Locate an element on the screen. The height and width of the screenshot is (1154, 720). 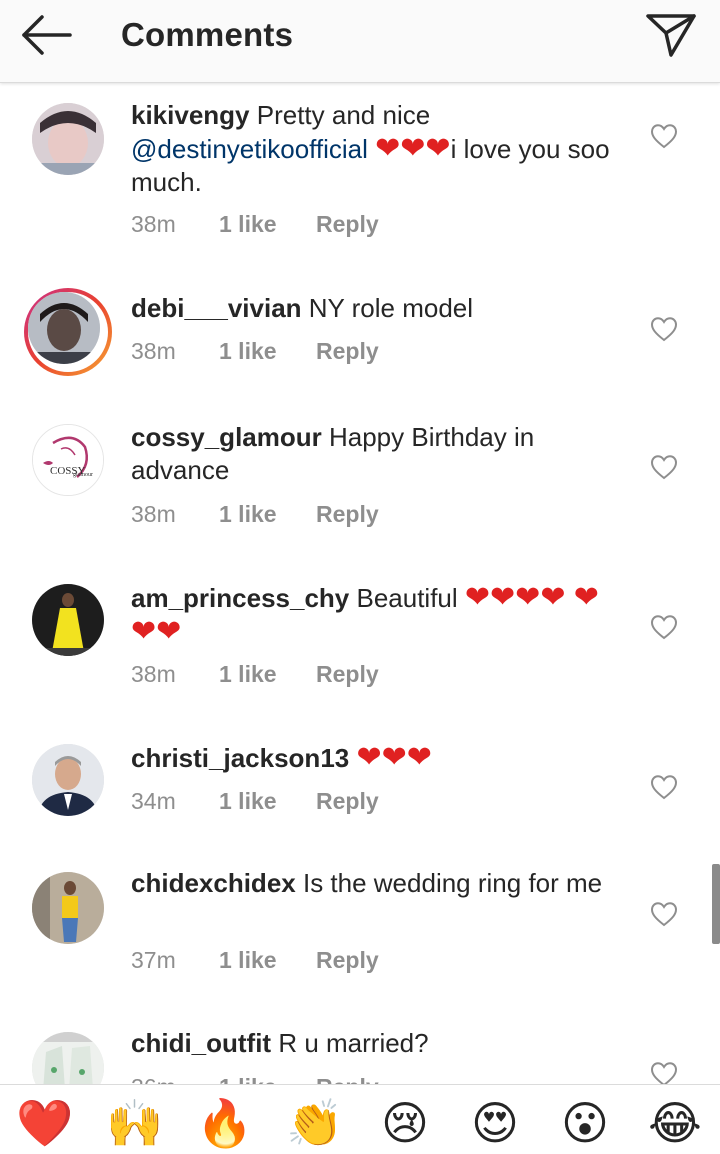
username: chidi_outfit is located at coordinates (201, 1043).